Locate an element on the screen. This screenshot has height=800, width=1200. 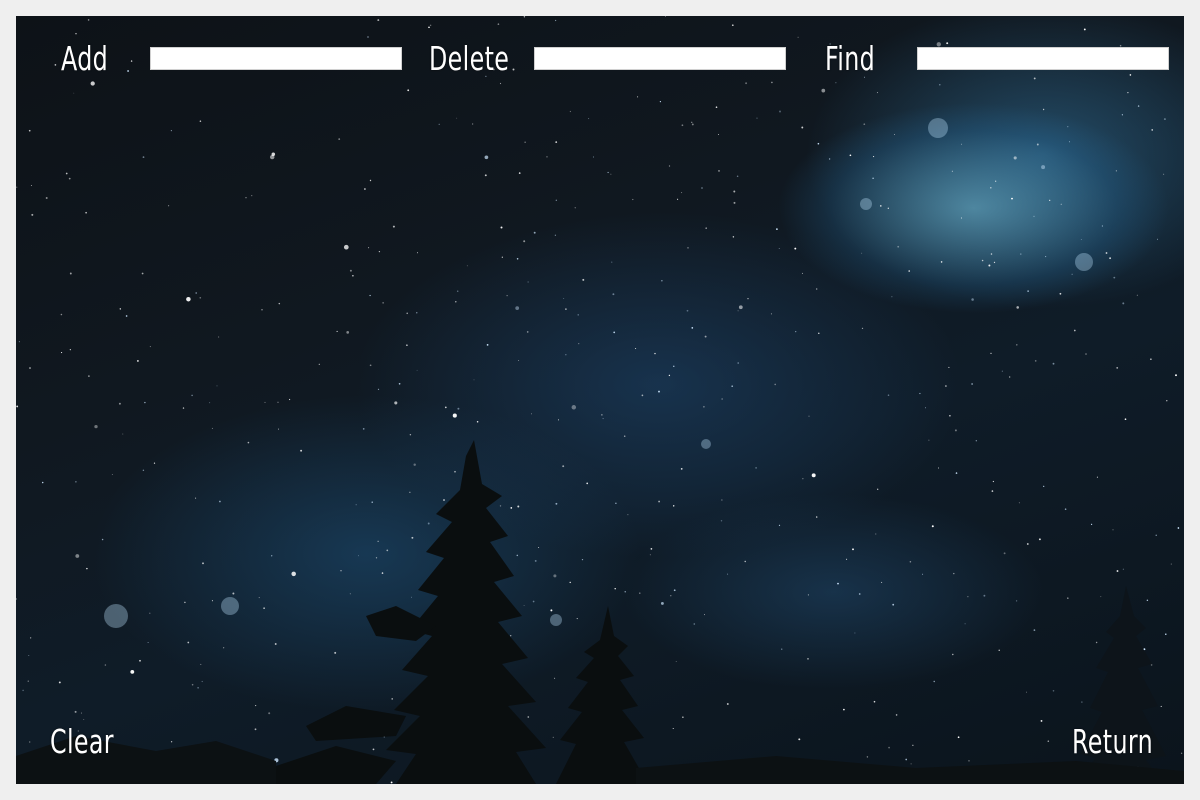
find-label: Find is located at coordinates (850, 58).